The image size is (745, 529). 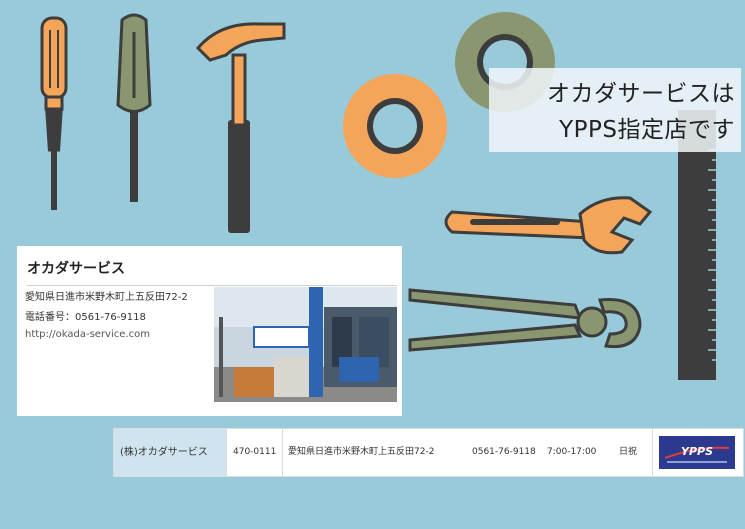 I want to click on screwdriver-green-icon, so click(x=134, y=107).